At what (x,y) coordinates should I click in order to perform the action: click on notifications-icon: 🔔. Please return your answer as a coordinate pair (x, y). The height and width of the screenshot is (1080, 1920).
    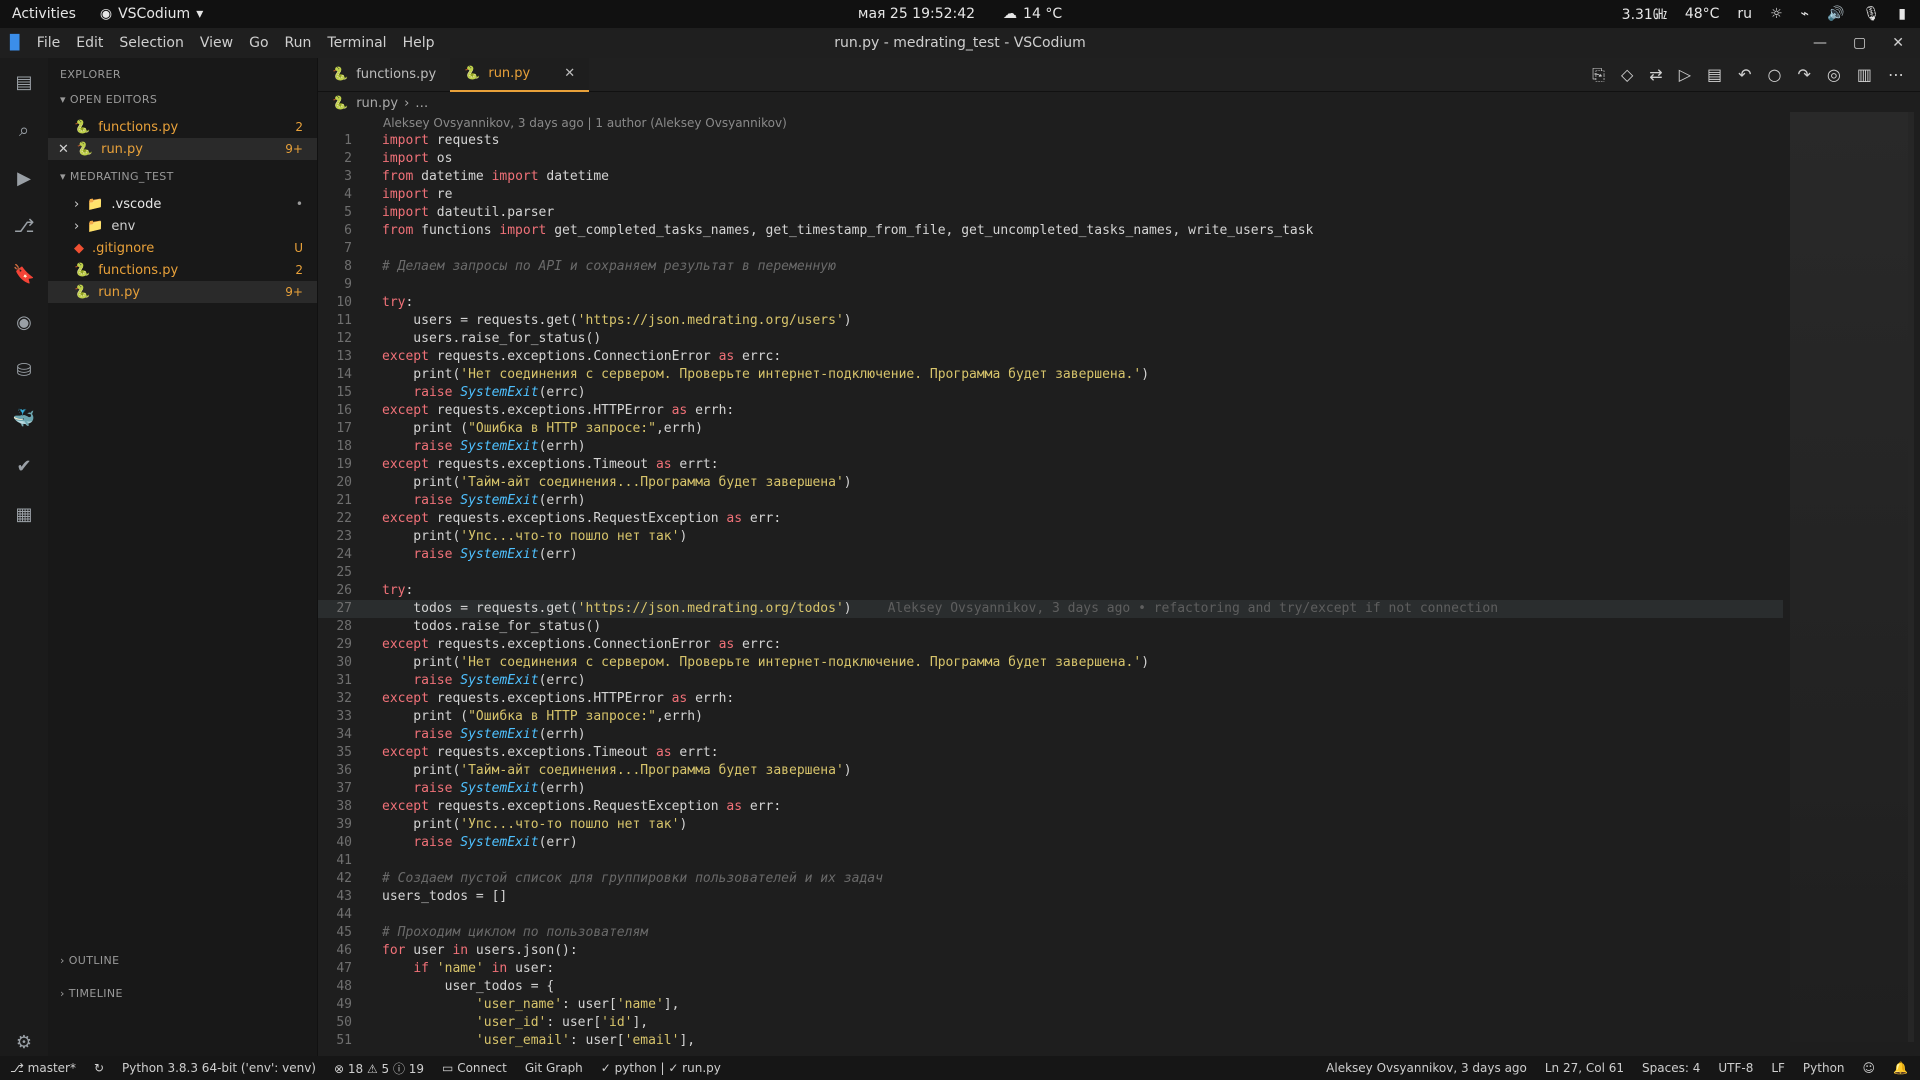
    Looking at the image, I should click on (1900, 1068).